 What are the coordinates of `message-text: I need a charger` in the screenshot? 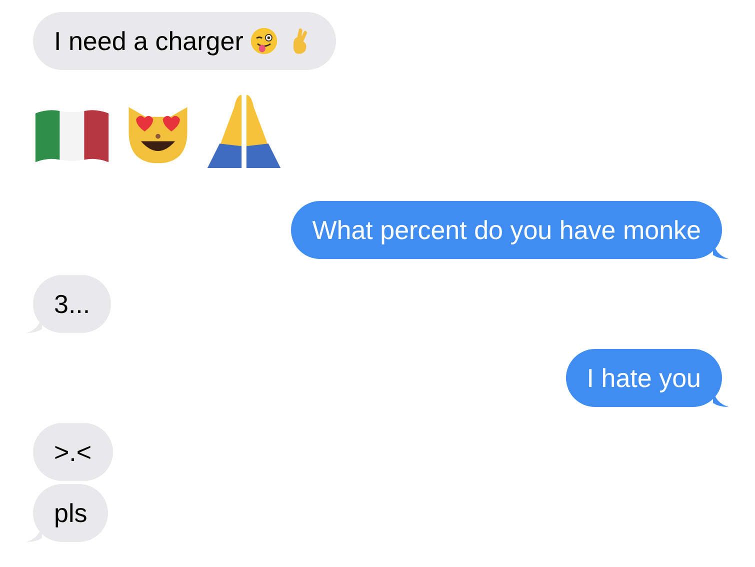 It's located at (149, 41).